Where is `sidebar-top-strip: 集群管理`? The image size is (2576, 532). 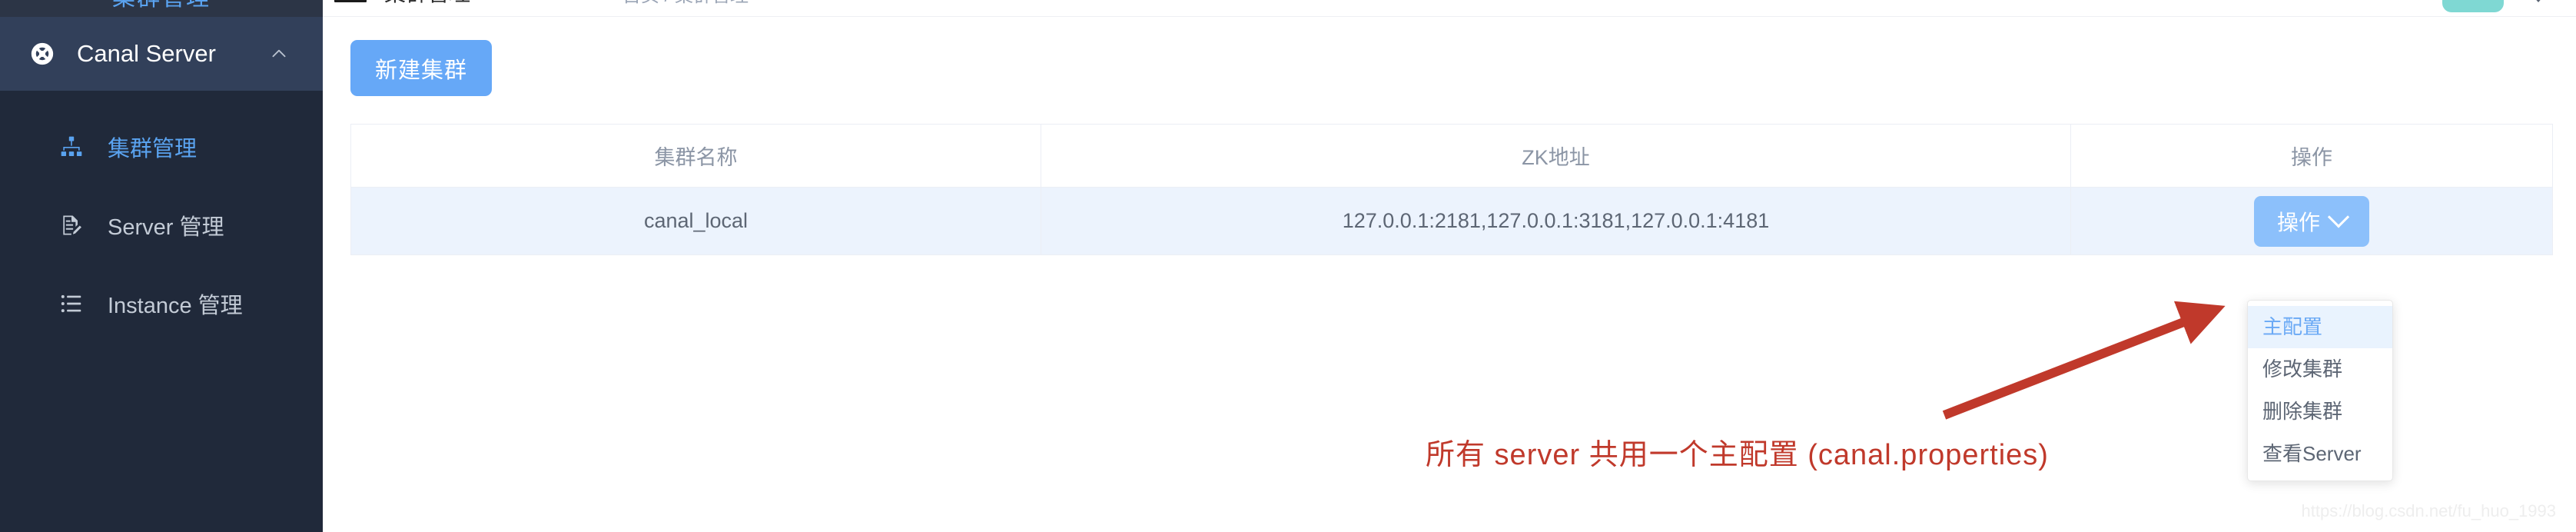
sidebar-top-strip: 集群管理 is located at coordinates (161, 8).